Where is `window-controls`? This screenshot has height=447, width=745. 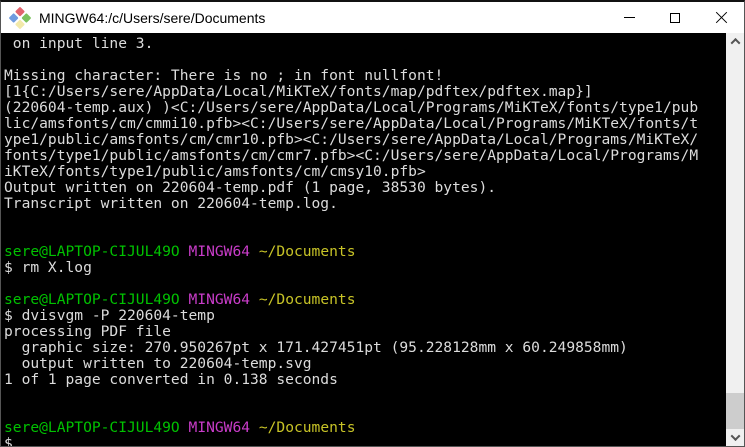 window-controls is located at coordinates (675, 17).